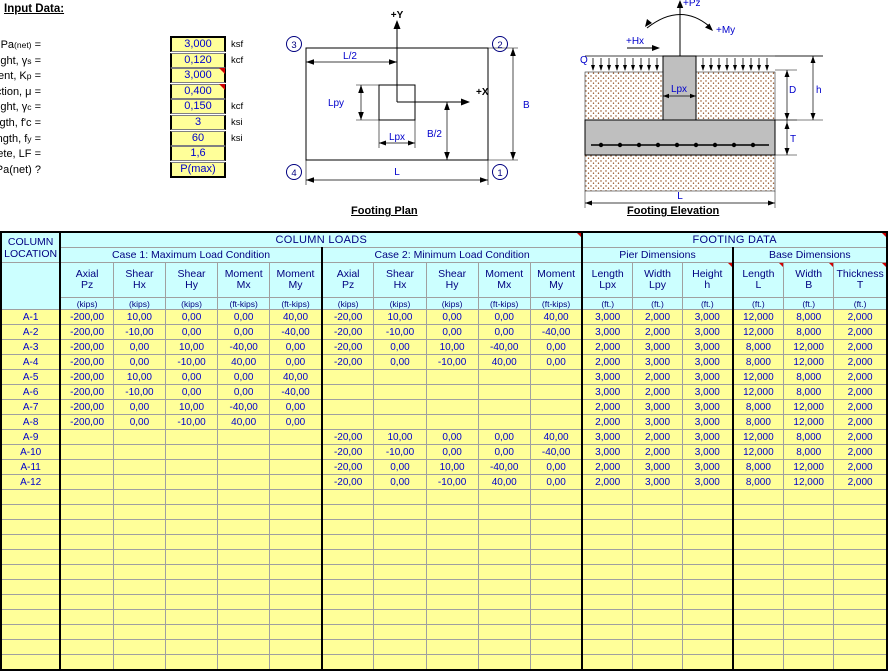  I want to click on cell-r13-c1, so click(86, 497).